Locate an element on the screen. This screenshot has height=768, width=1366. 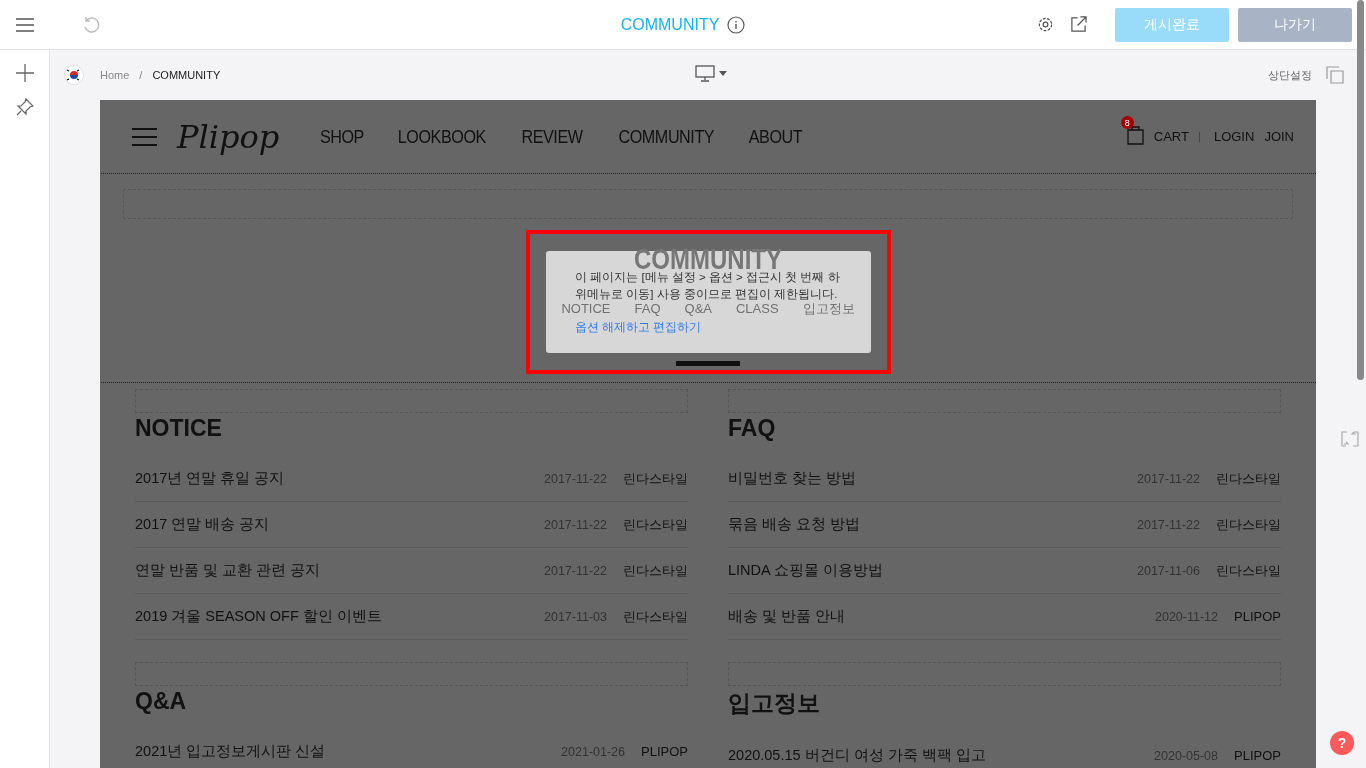
nav-link: ABOUT is located at coordinates (776, 136).